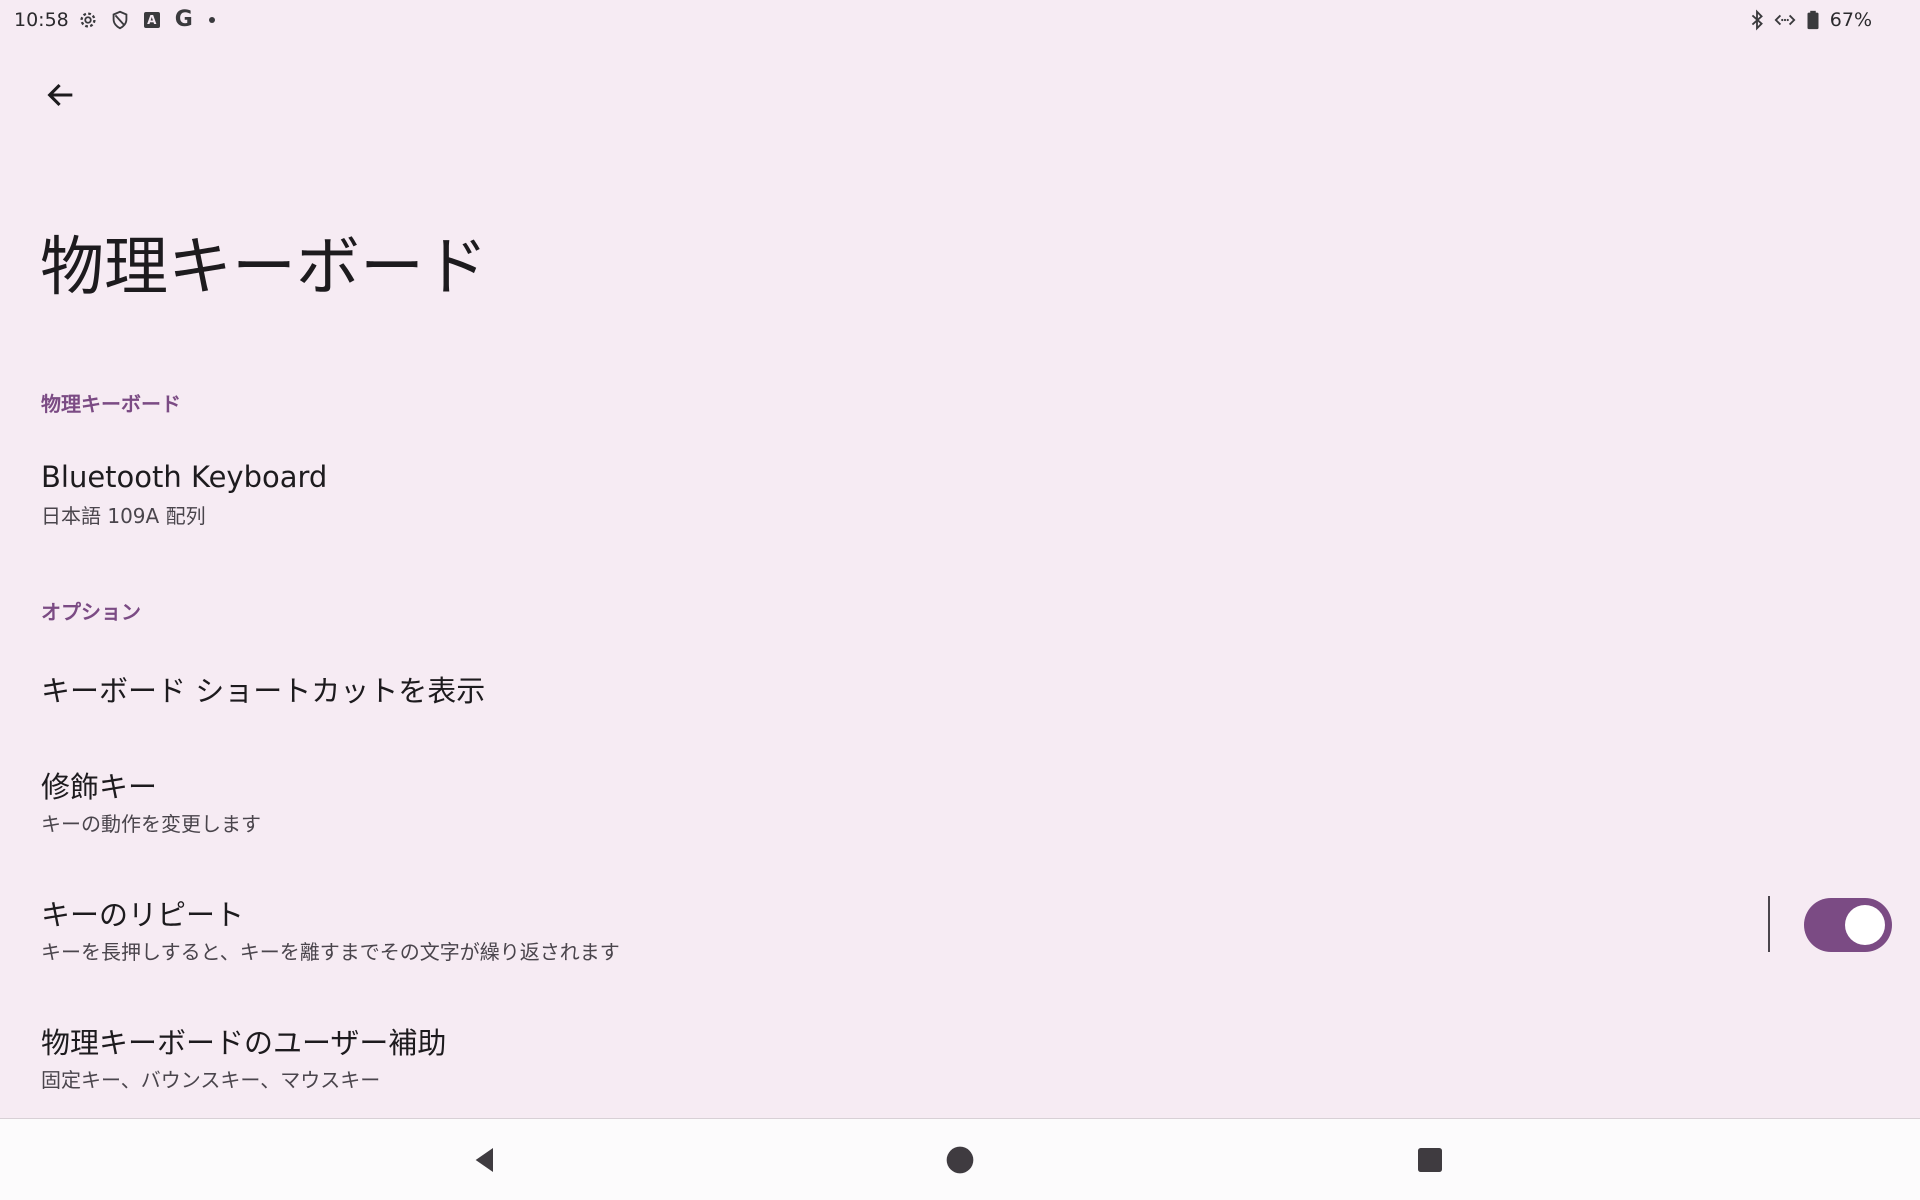 The height and width of the screenshot is (1200, 1920). I want to click on g-letter-glyph: G, so click(183, 19).